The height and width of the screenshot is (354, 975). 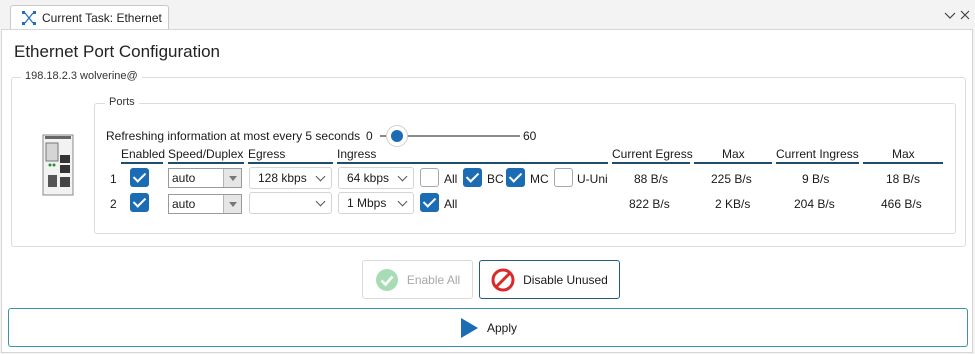 I want to click on col-header-ingress: Ingress, so click(x=357, y=154).